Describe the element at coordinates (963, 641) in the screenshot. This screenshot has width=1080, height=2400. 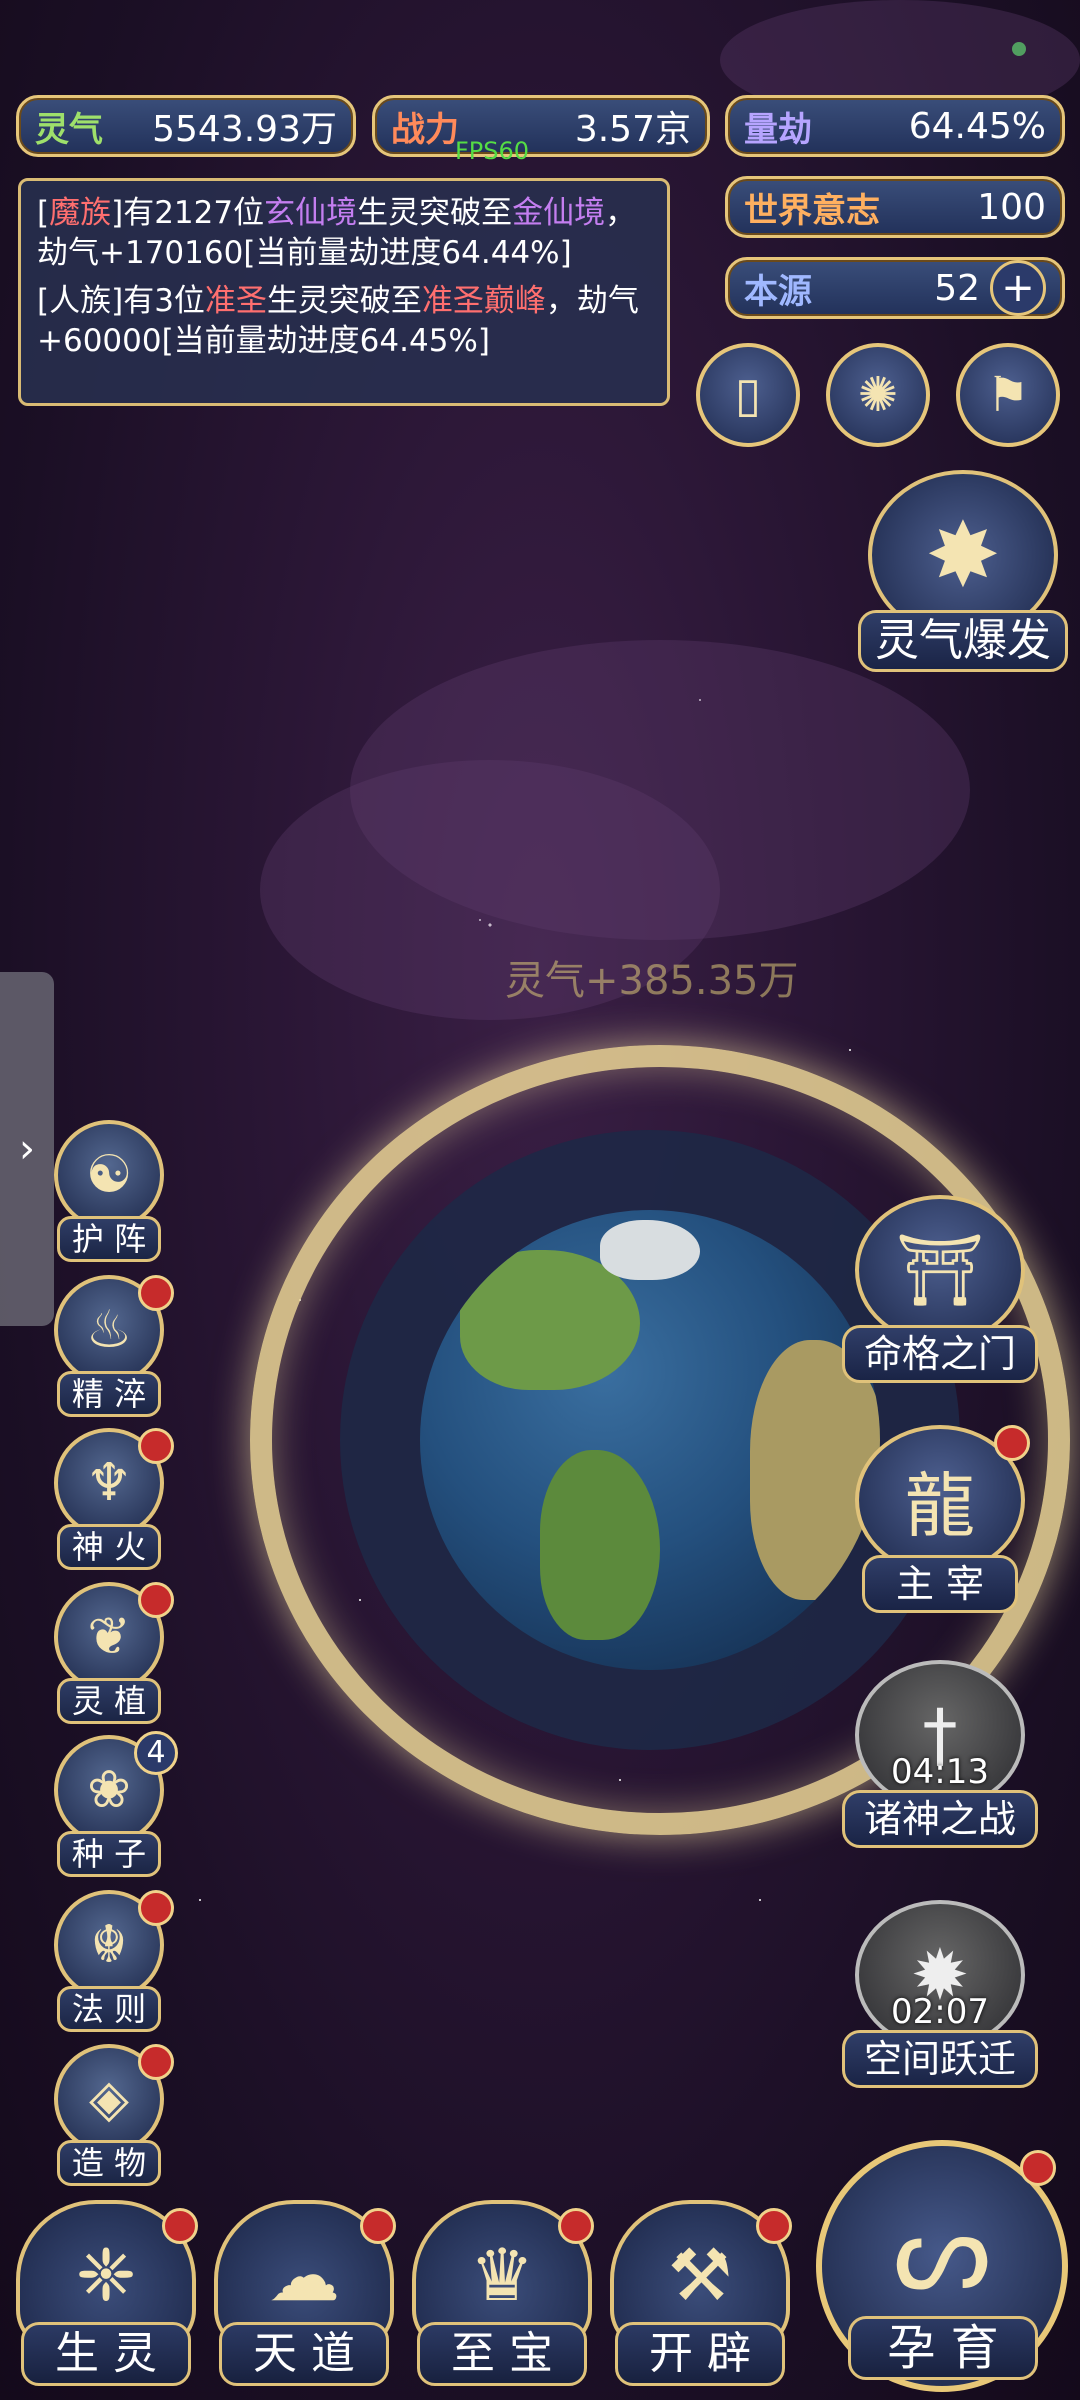
I see `burst-label: 灵气爆发` at that location.